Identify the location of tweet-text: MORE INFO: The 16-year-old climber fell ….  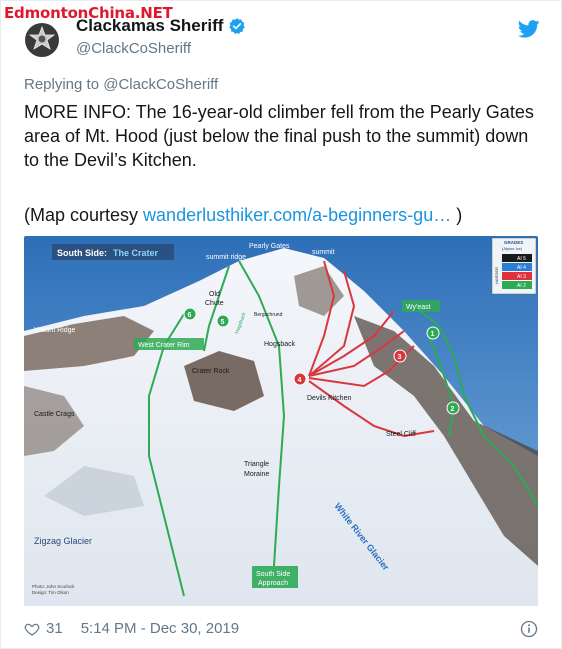
(279, 136).